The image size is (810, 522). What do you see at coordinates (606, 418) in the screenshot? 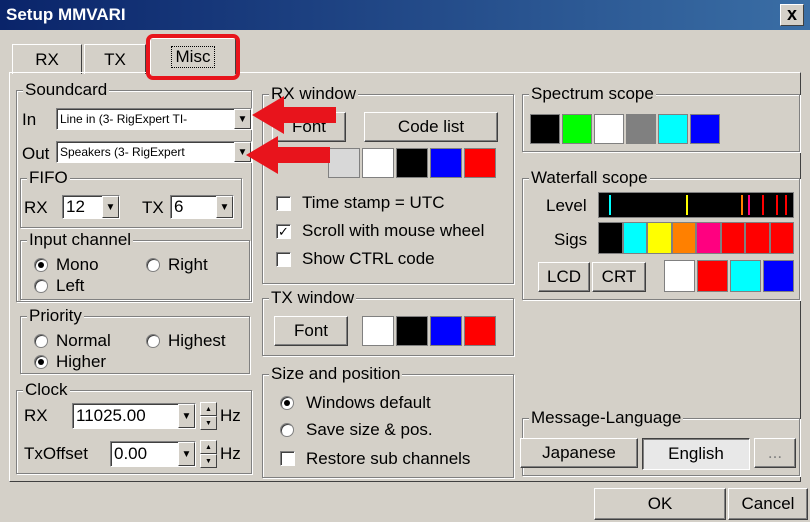
I see `group-title: Message-Language` at bounding box center [606, 418].